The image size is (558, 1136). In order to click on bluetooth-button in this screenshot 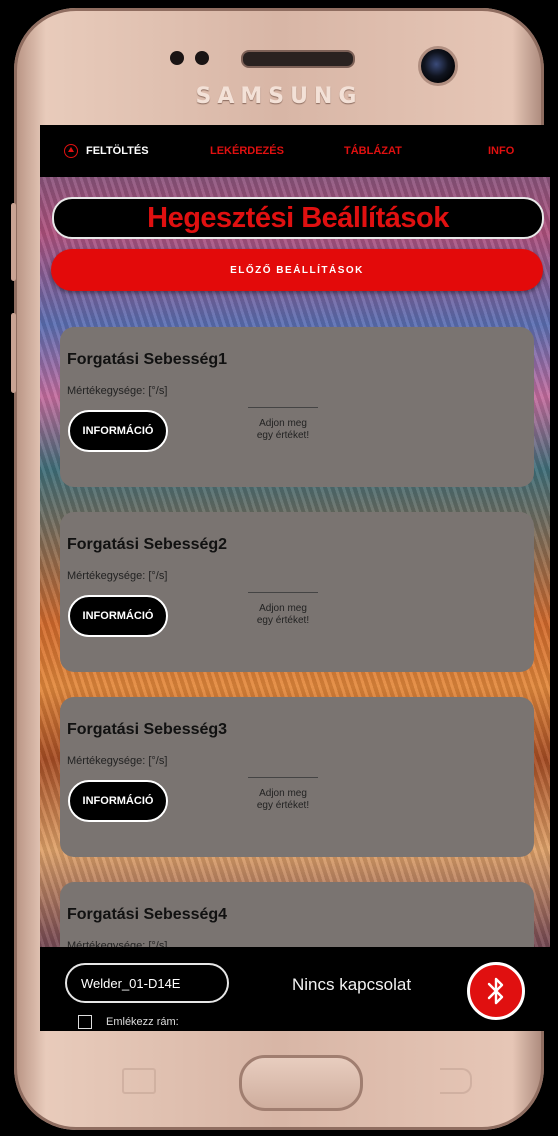, I will do `click(496, 991)`.